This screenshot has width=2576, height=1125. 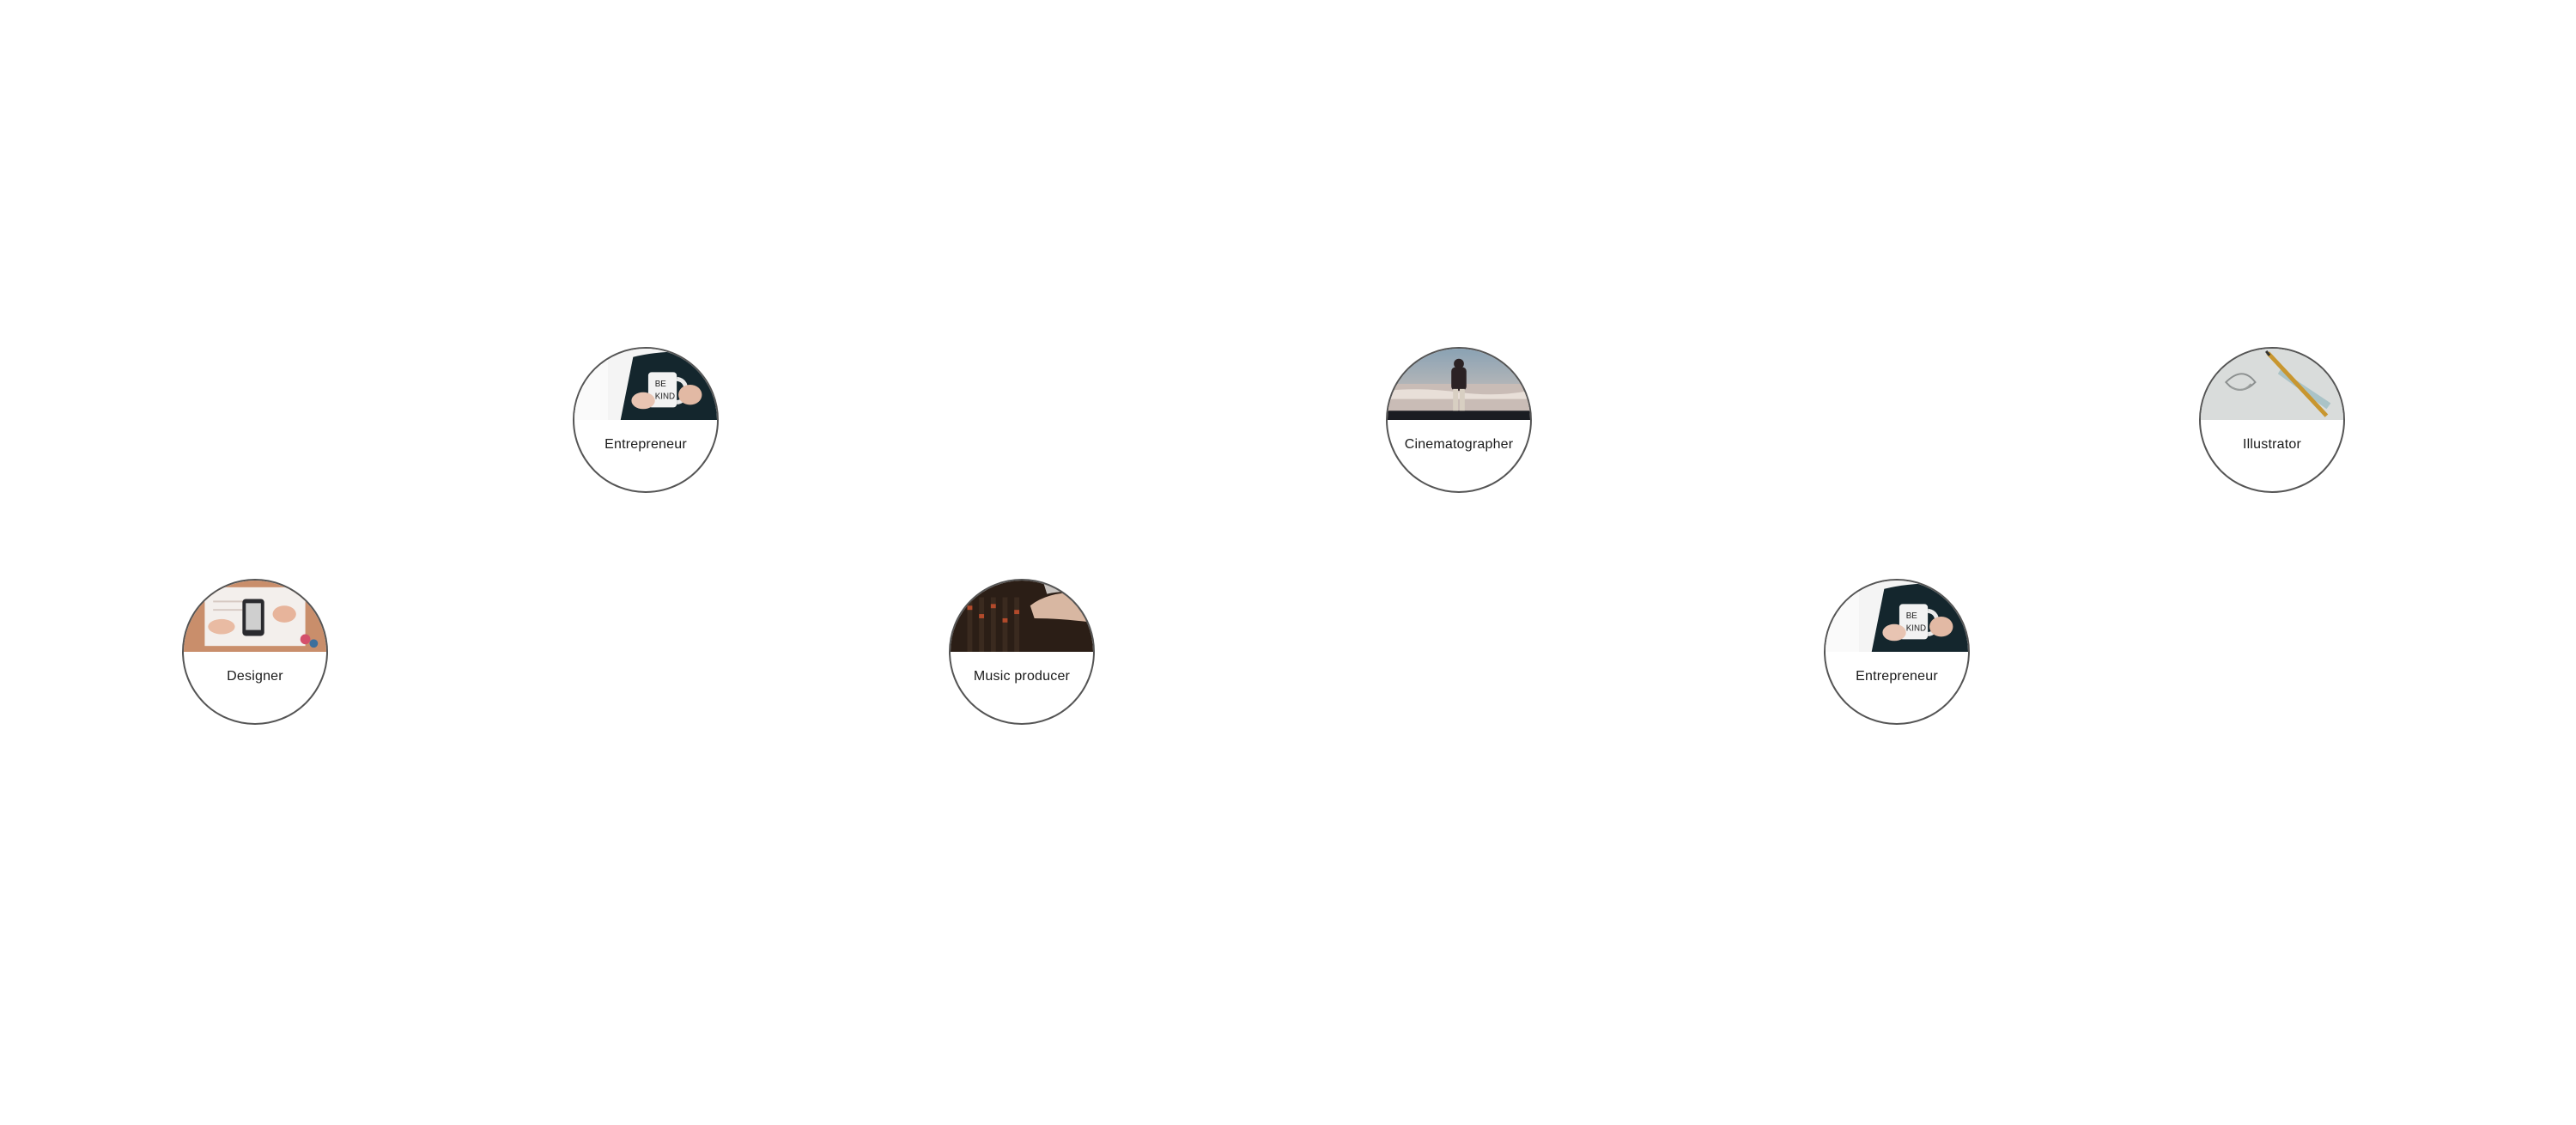 What do you see at coordinates (1459, 384) in the screenshot?
I see `person-at-beach-photo` at bounding box center [1459, 384].